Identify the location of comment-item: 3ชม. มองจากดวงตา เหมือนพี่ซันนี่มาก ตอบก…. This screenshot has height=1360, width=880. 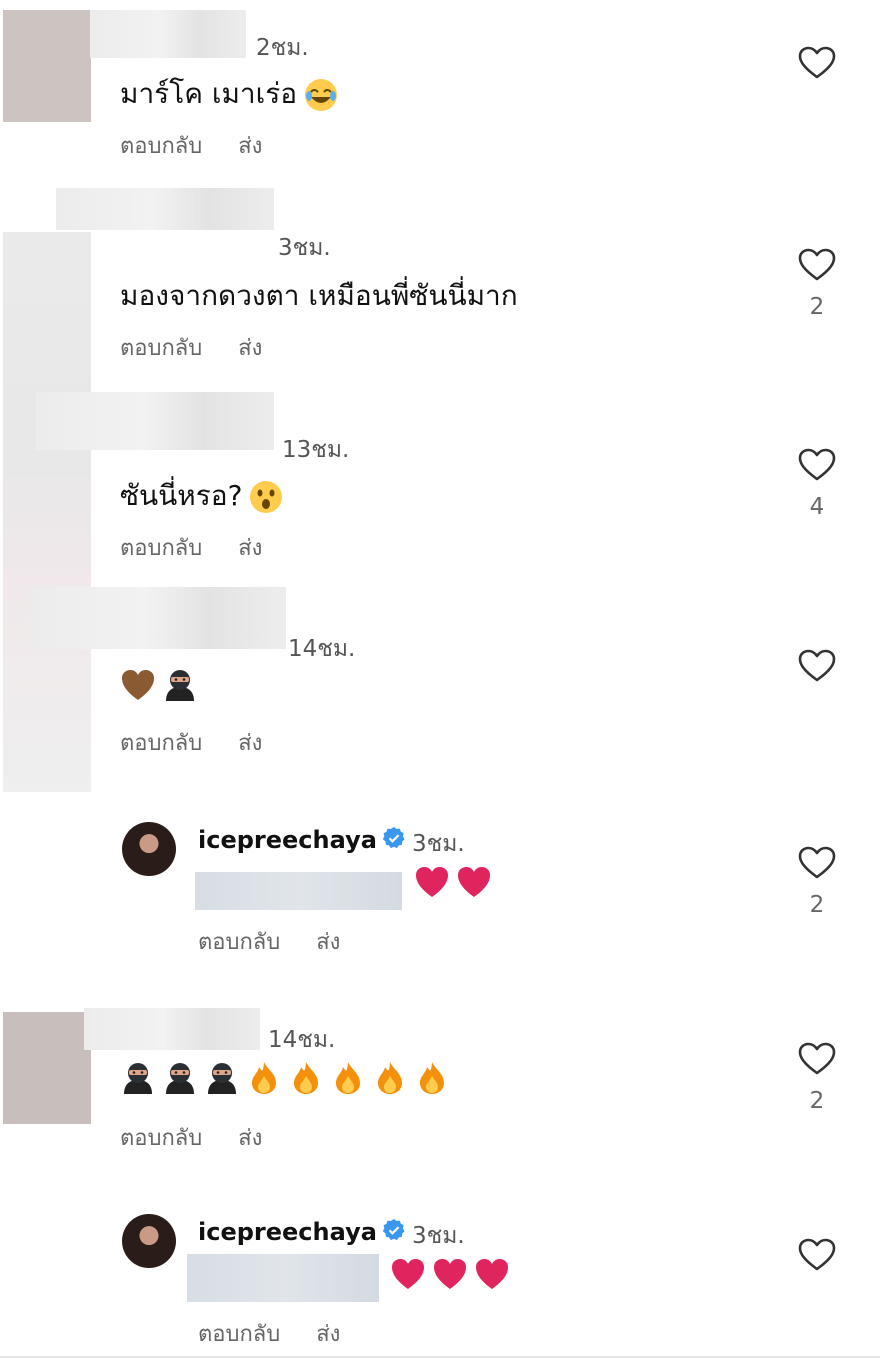
(440, 289).